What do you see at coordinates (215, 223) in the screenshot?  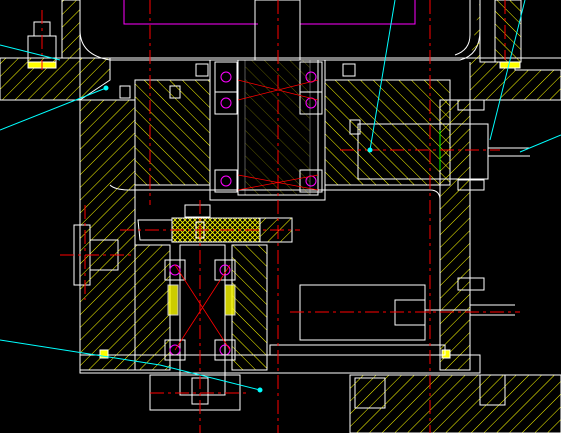 I see `gear-assembly` at bounding box center [215, 223].